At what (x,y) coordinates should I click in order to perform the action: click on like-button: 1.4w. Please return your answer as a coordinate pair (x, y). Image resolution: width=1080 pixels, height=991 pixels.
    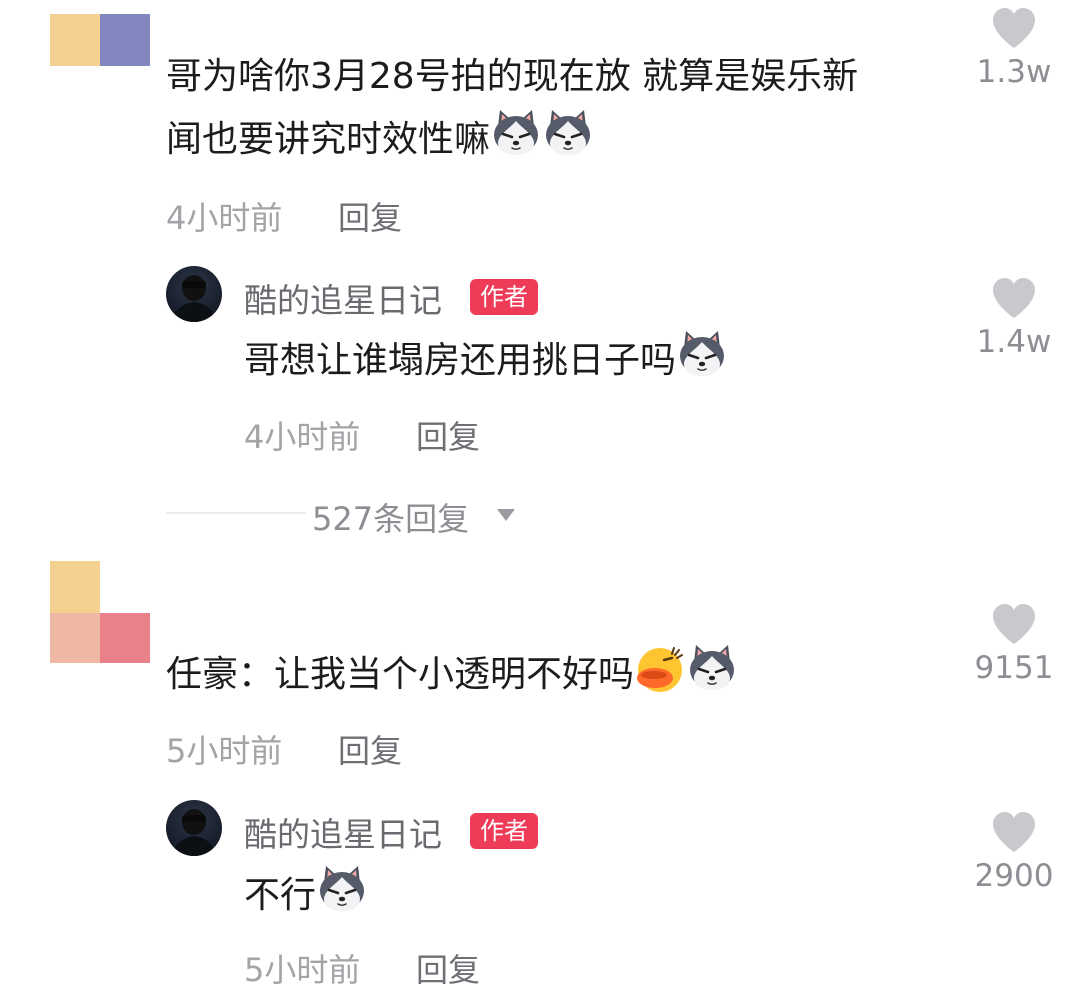
    Looking at the image, I should click on (1014, 318).